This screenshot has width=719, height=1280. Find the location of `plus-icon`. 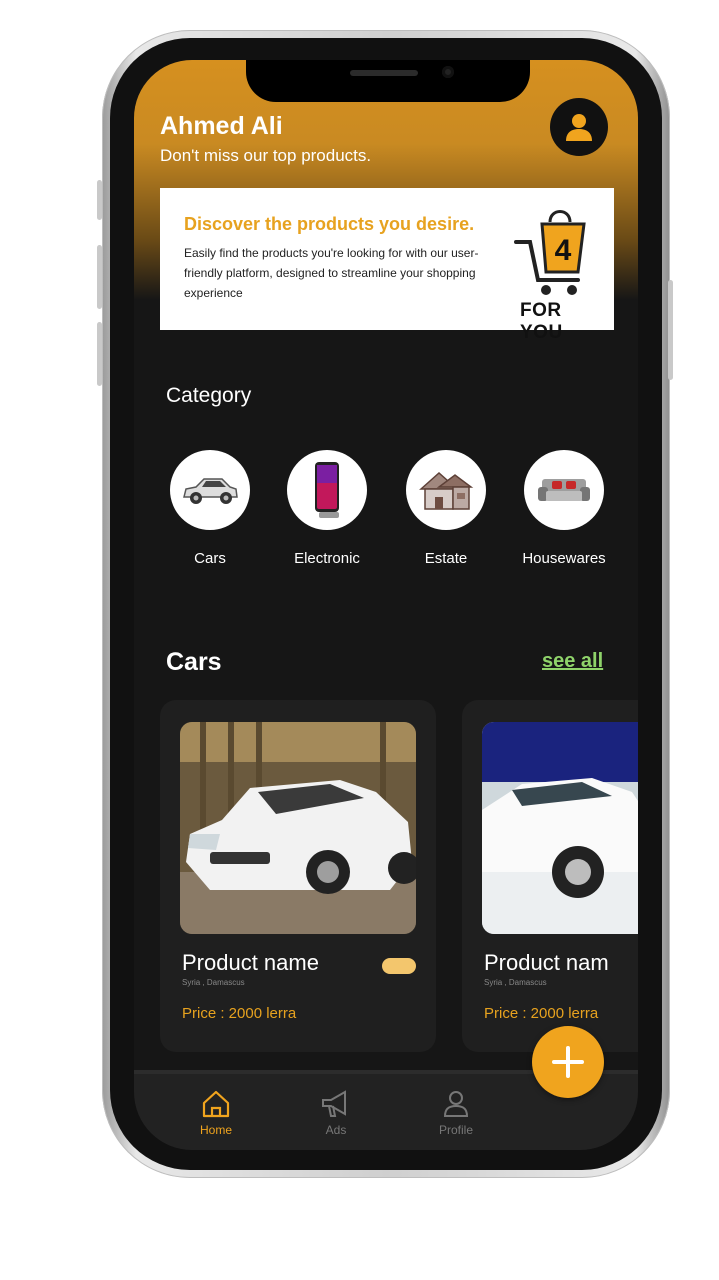

plus-icon is located at coordinates (568, 1062).